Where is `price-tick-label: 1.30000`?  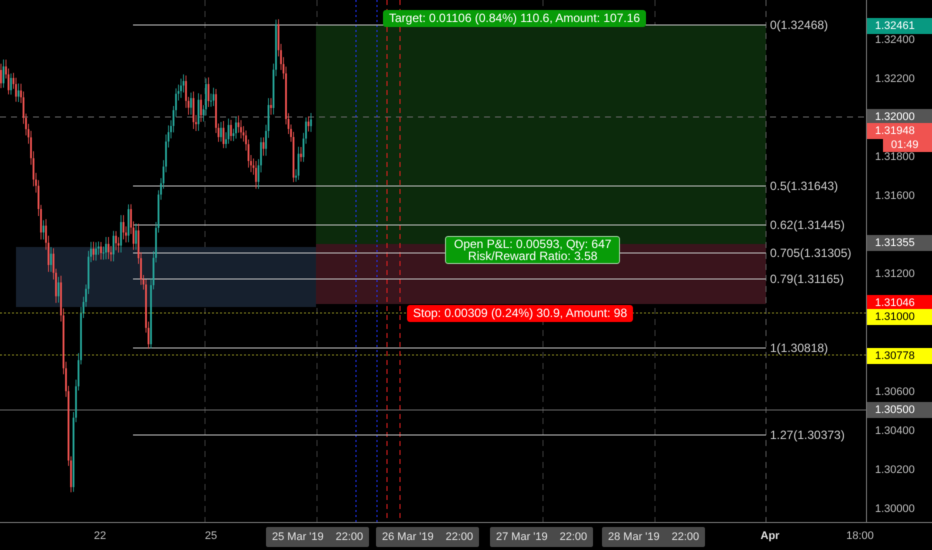 price-tick-label: 1.30000 is located at coordinates (895, 509).